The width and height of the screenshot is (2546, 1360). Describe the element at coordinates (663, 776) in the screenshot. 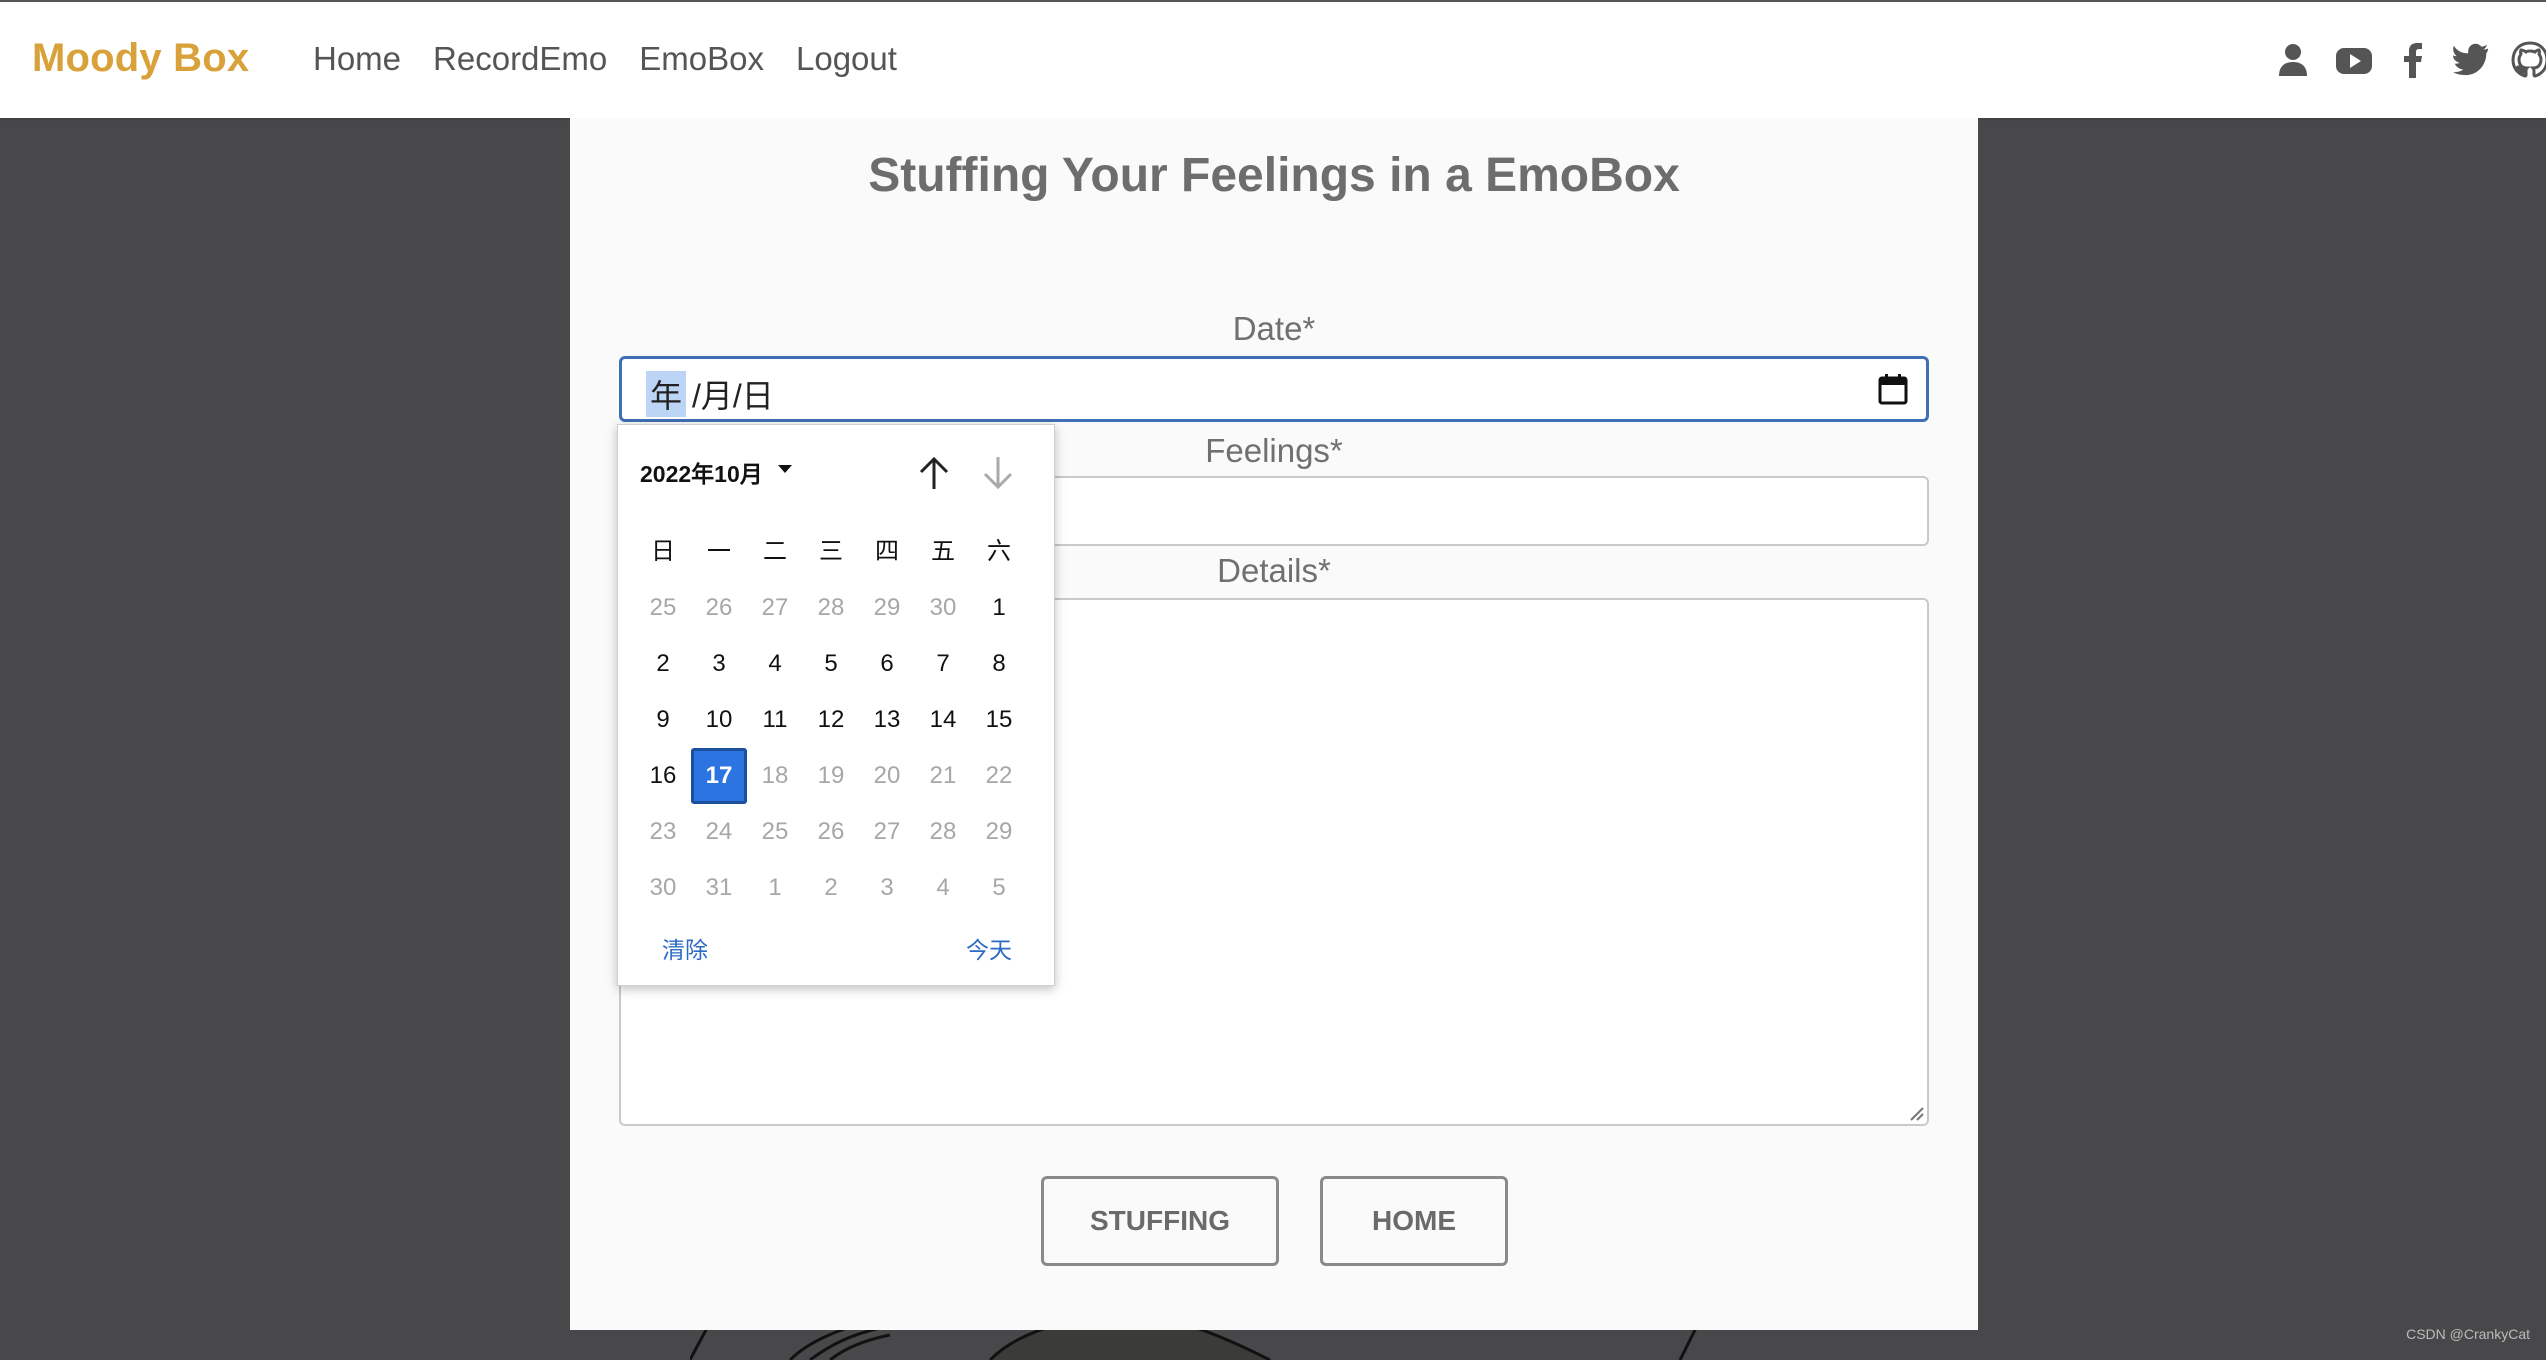

I see `calendar-day: 16` at that location.